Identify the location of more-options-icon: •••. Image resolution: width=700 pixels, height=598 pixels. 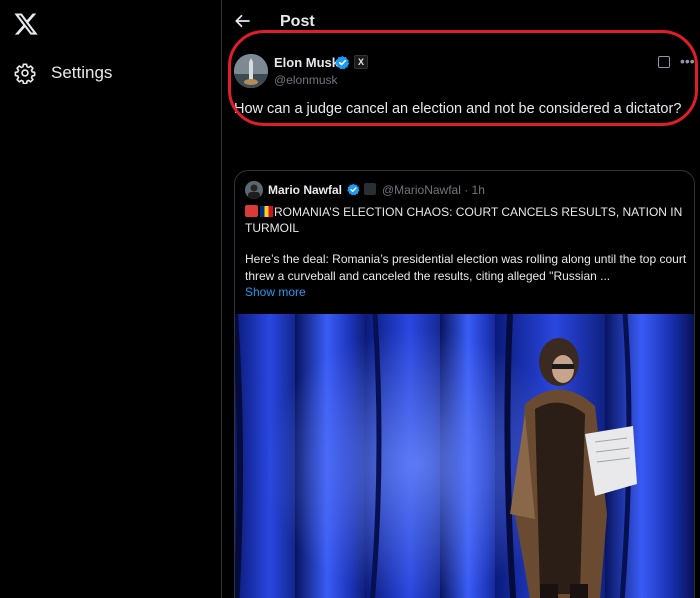
(687, 61).